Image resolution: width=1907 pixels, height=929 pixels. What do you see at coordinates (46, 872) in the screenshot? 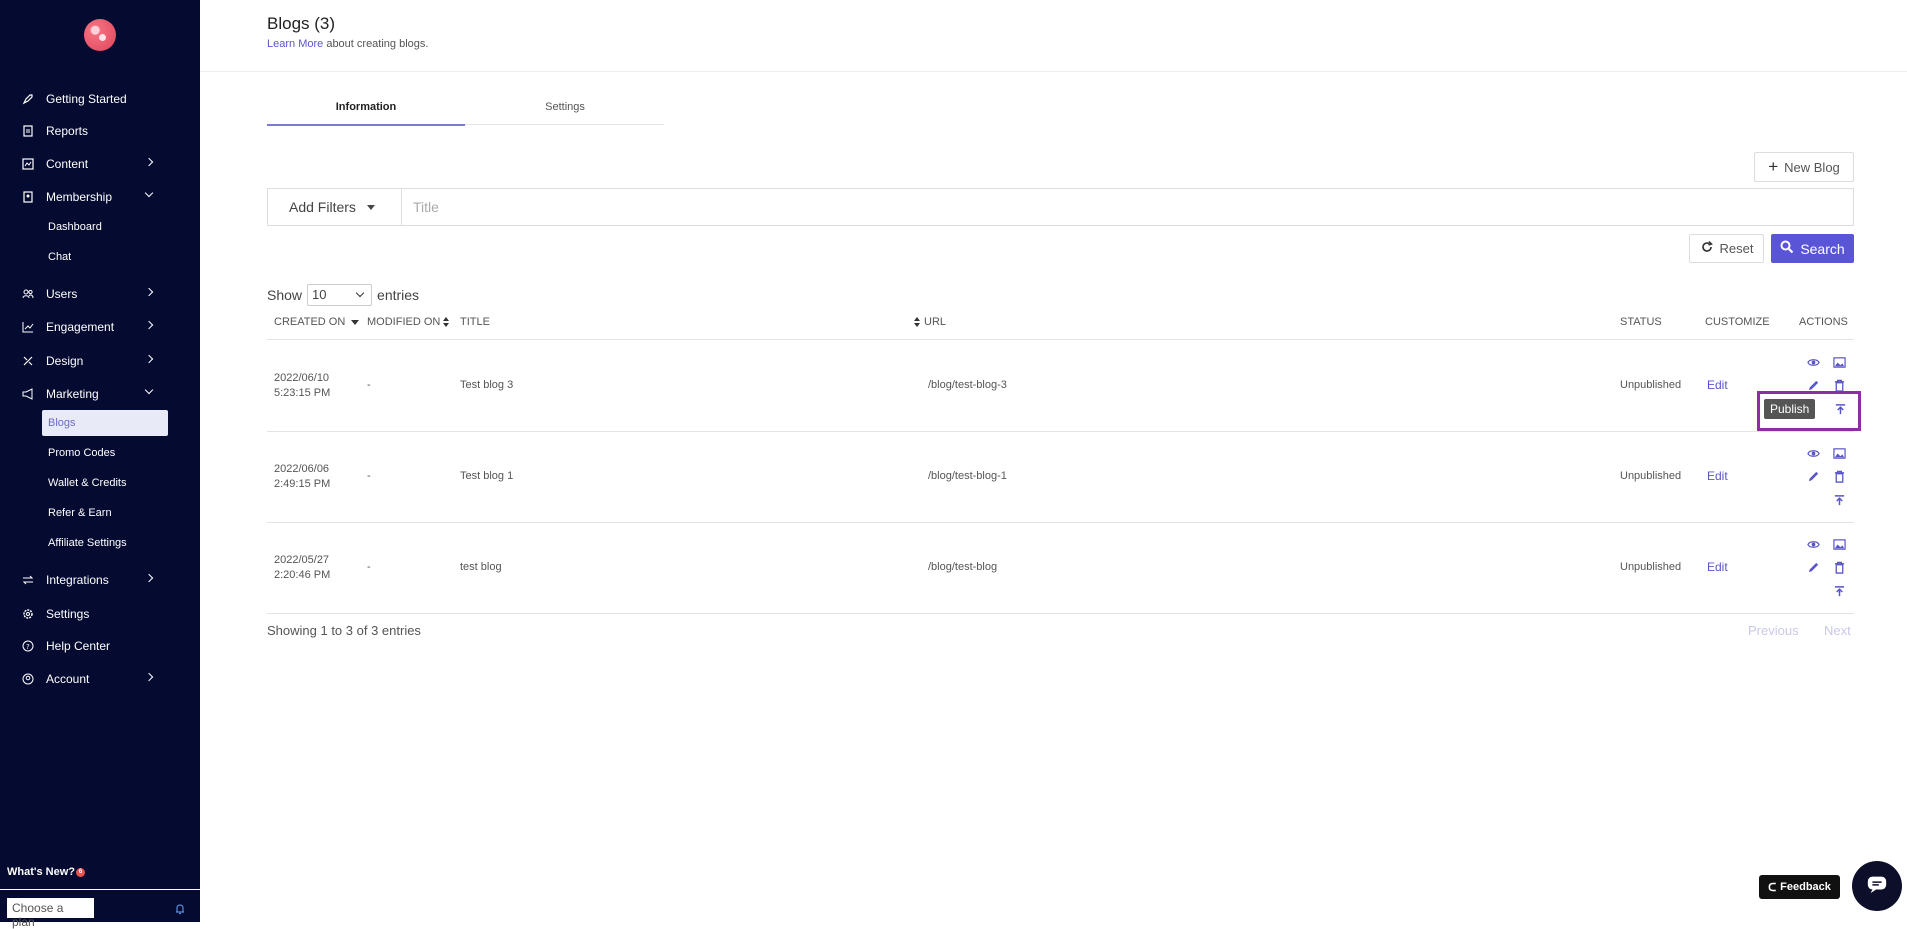
I see `whats-new-link: What's New? 6` at bounding box center [46, 872].